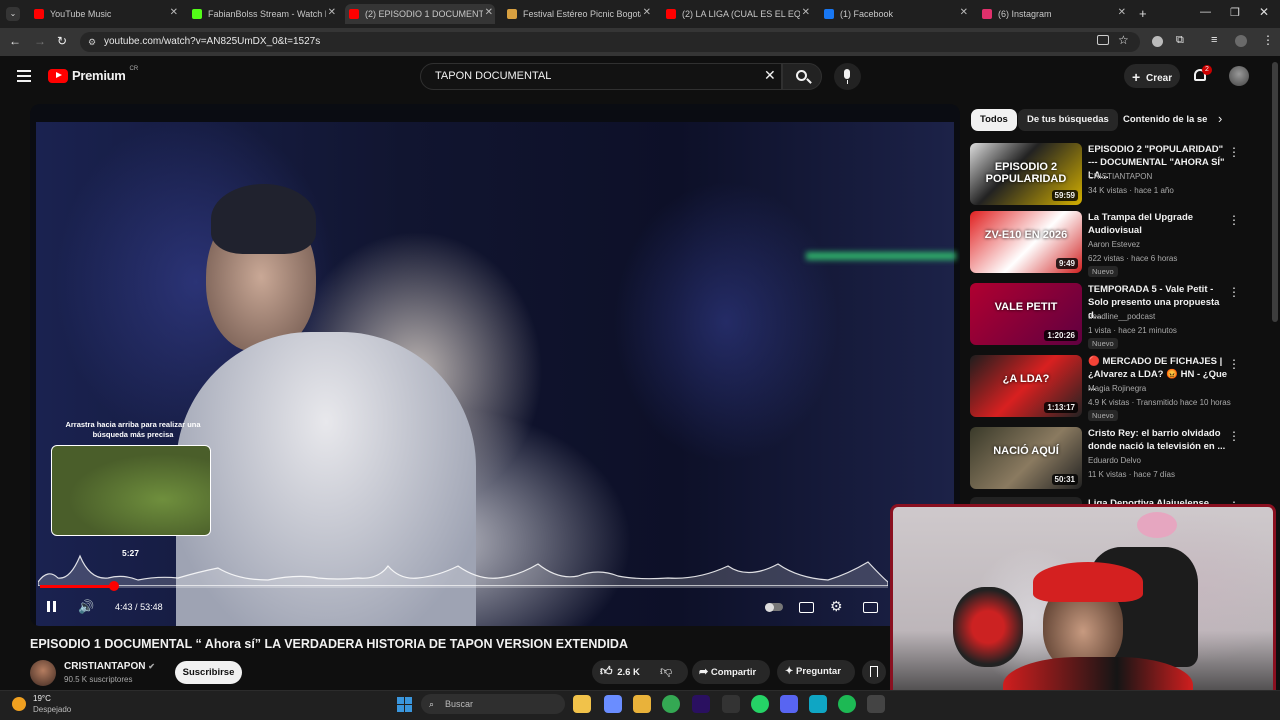 The height and width of the screenshot is (720, 1280). Describe the element at coordinates (105, 14) in the screenshot. I see `browser-tab: YouTube Music ✕` at that location.